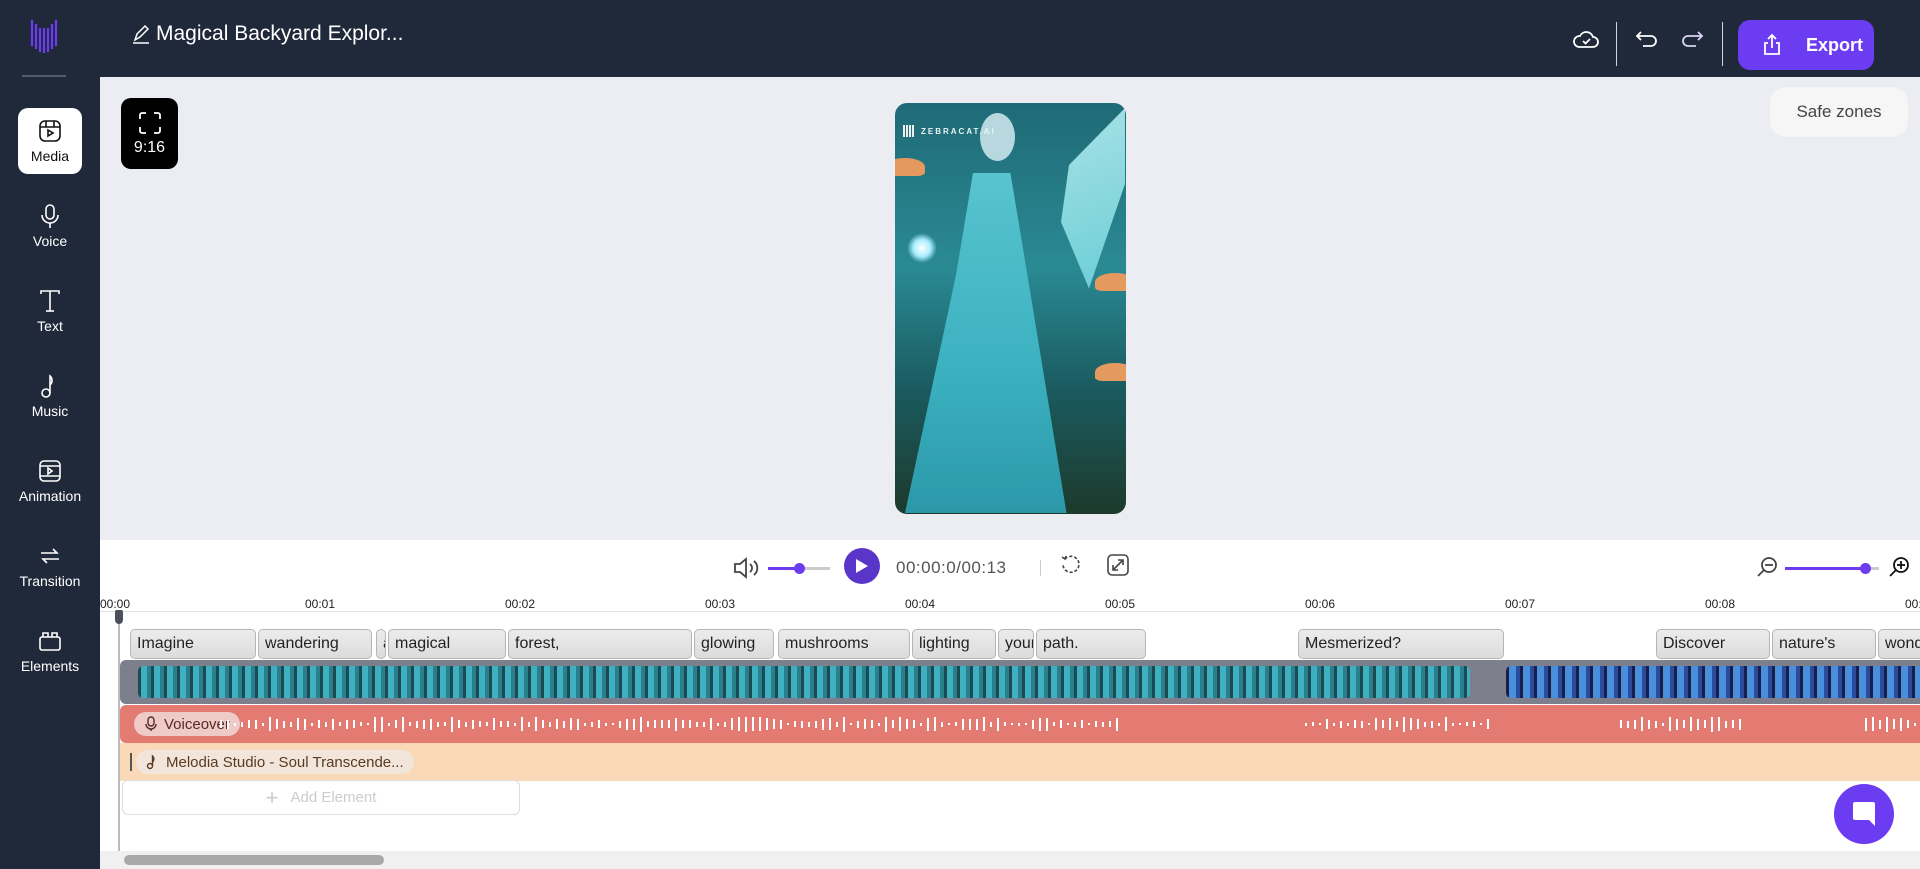 The width and height of the screenshot is (1920, 869). Describe the element at coordinates (1586, 40) in the screenshot. I see `cloud-saved-icon` at that location.